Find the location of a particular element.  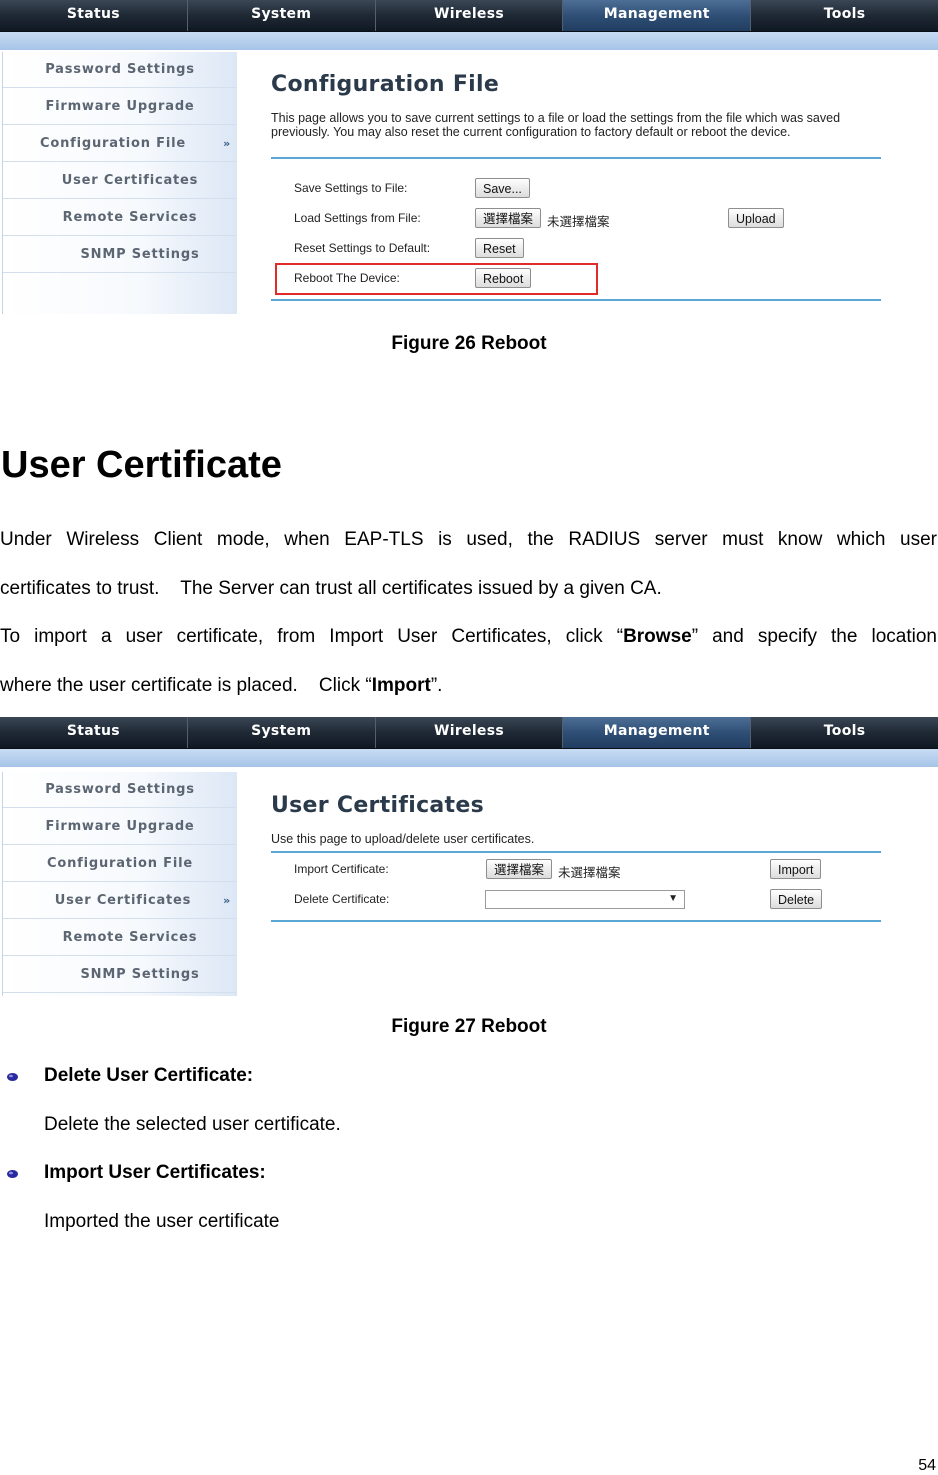

upload-button: Upload is located at coordinates (756, 218).